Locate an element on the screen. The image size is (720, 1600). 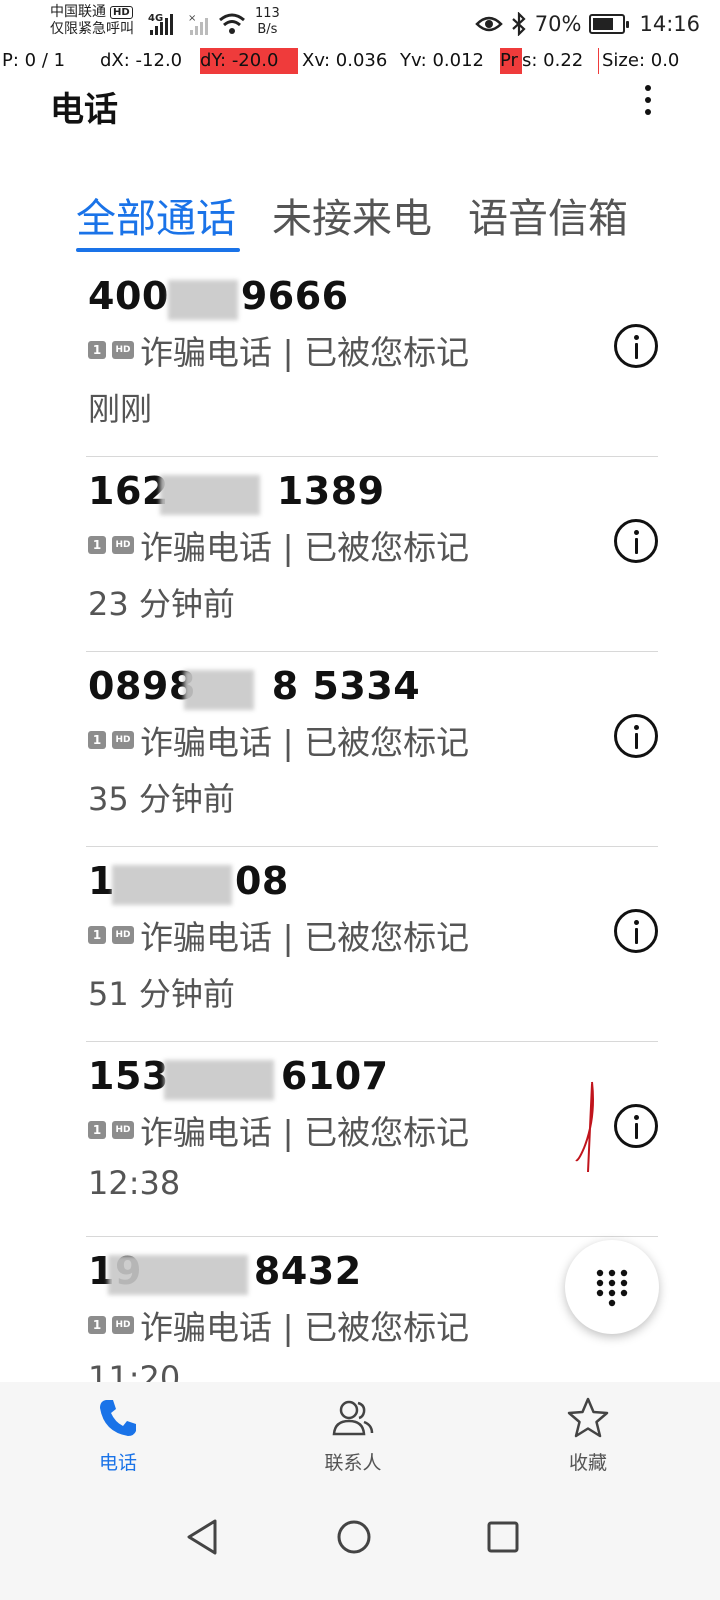
call-time: 51 分钟前 is located at coordinates (161, 994).